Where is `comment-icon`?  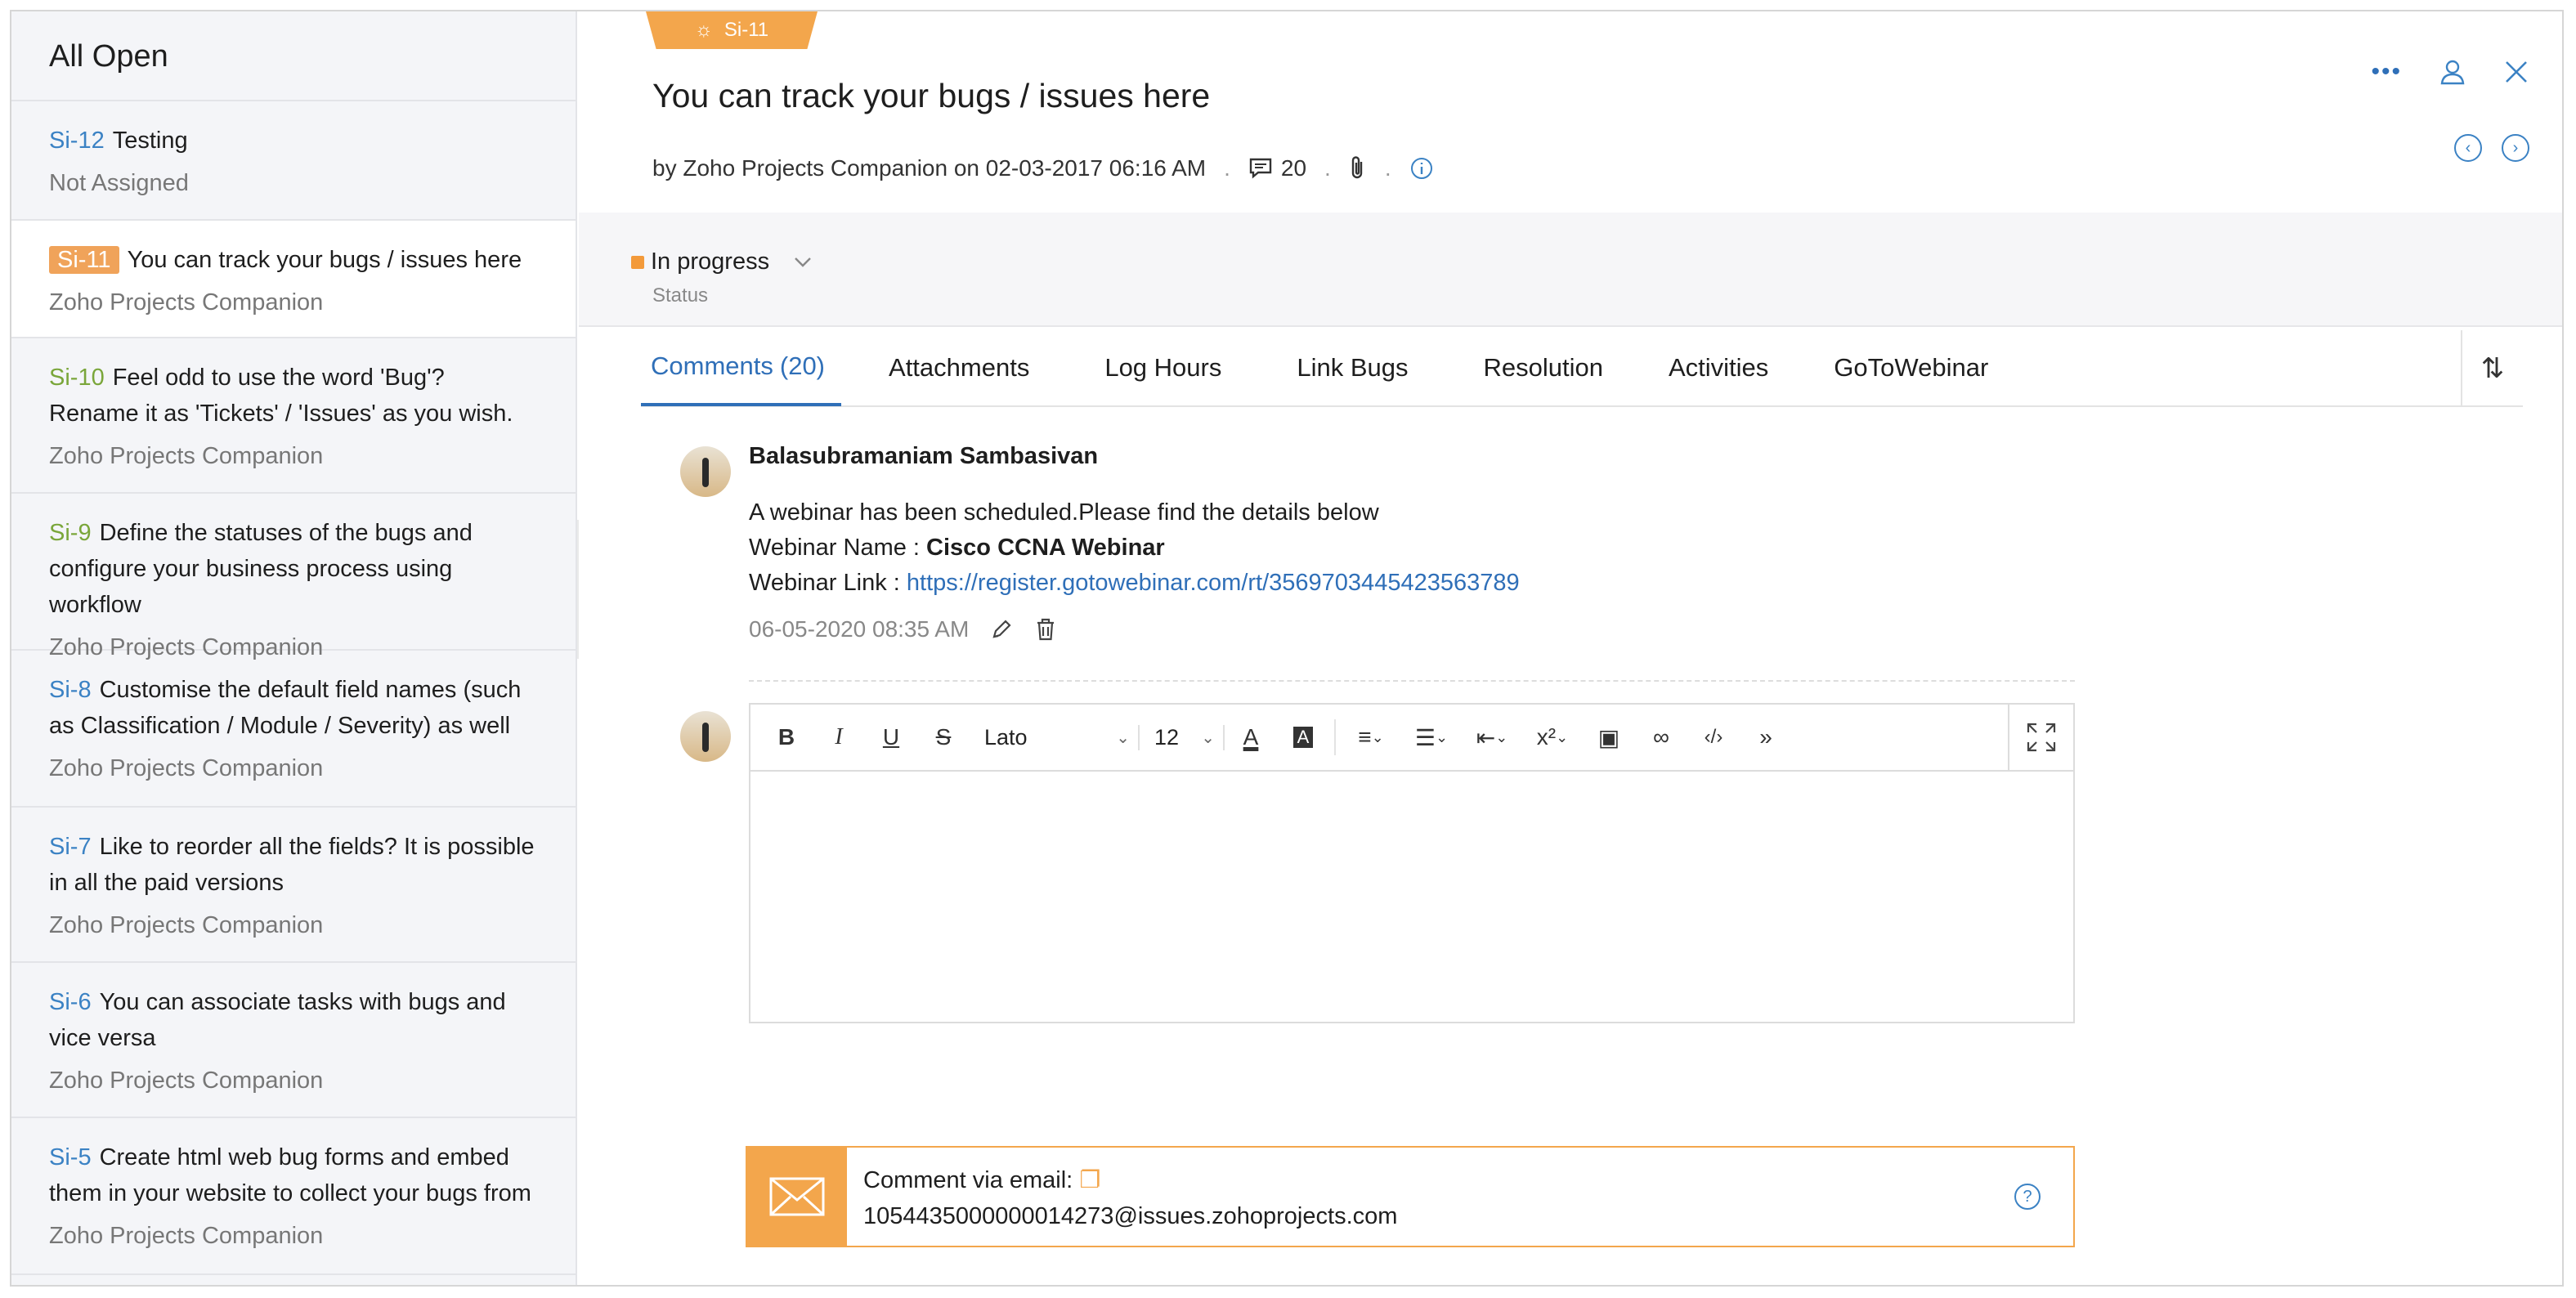 comment-icon is located at coordinates (1261, 168).